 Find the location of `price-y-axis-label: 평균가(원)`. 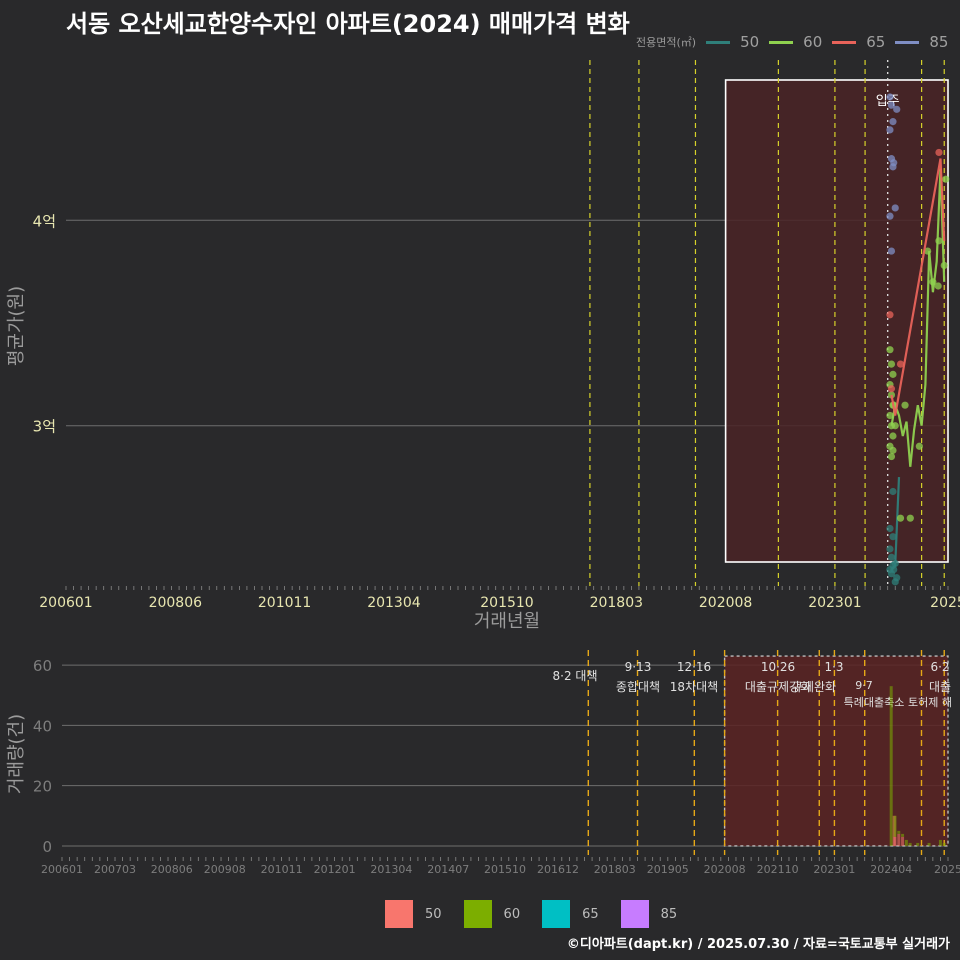

price-y-axis-label: 평균가(원) is located at coordinates (16, 326).